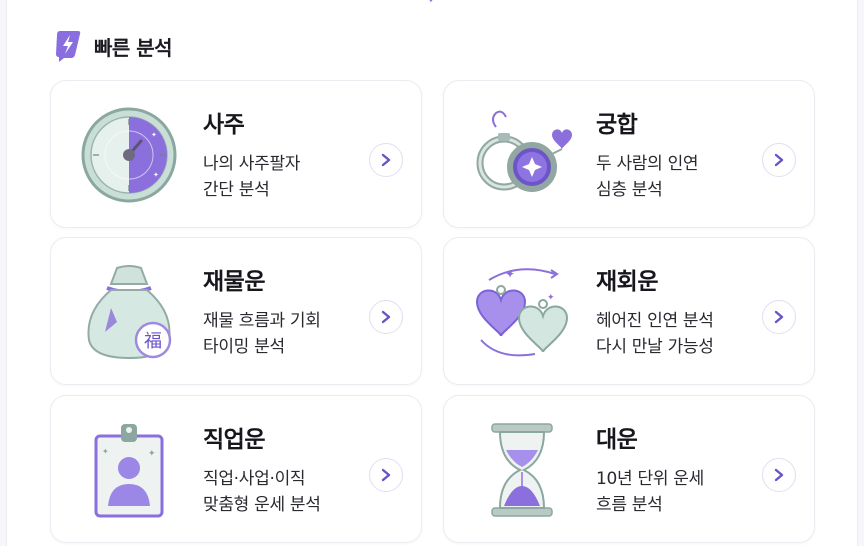 The image size is (864, 546). What do you see at coordinates (522, 155) in the screenshot?
I see `rings-icon` at bounding box center [522, 155].